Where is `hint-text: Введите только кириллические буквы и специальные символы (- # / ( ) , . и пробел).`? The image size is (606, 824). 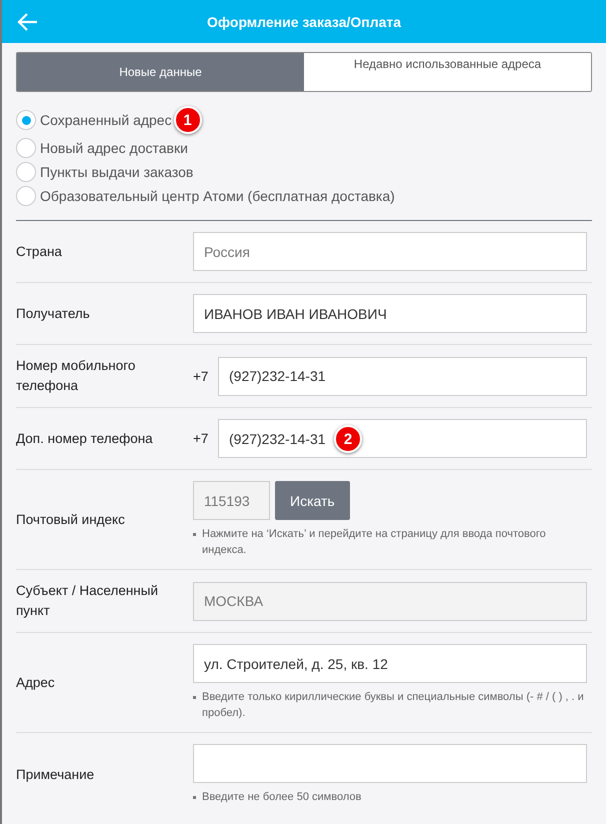
hint-text: Введите только кириллические буквы и специальные символы (- # / ( ) , . и пробел). is located at coordinates (393, 705).